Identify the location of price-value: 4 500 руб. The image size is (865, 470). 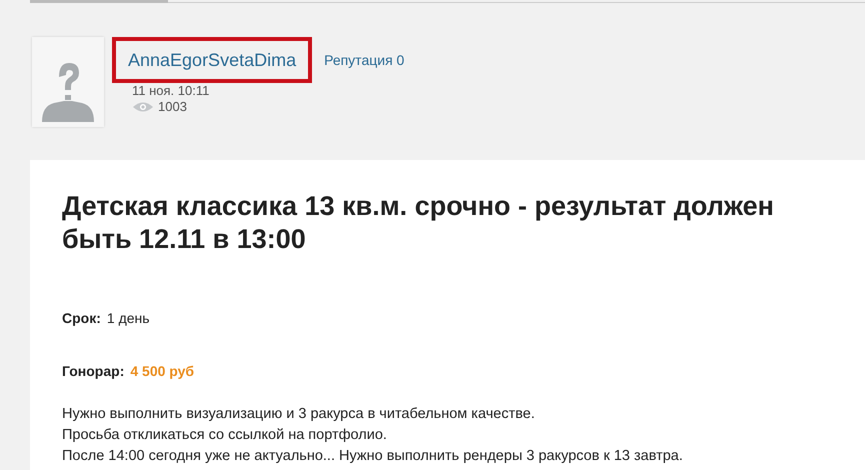
(162, 371).